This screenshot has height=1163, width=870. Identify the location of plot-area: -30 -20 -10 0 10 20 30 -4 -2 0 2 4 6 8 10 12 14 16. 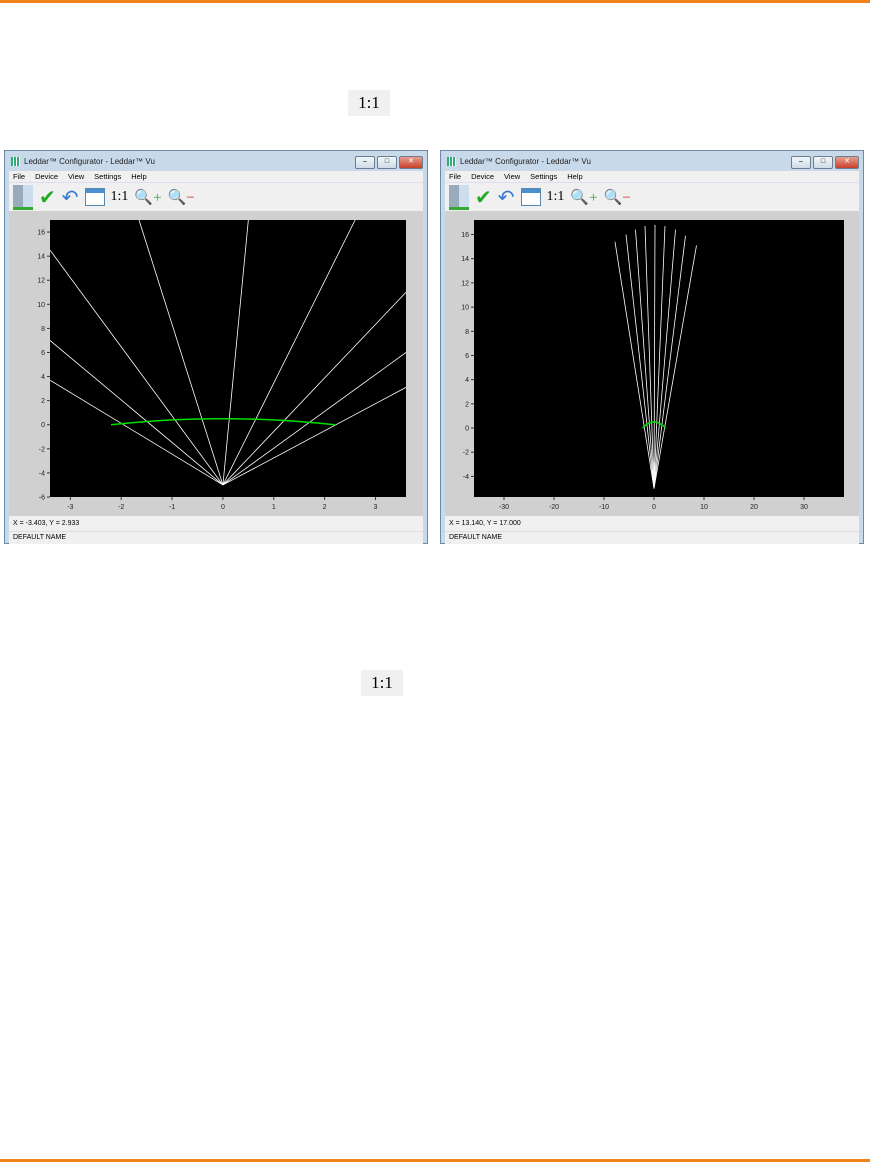
(652, 363).